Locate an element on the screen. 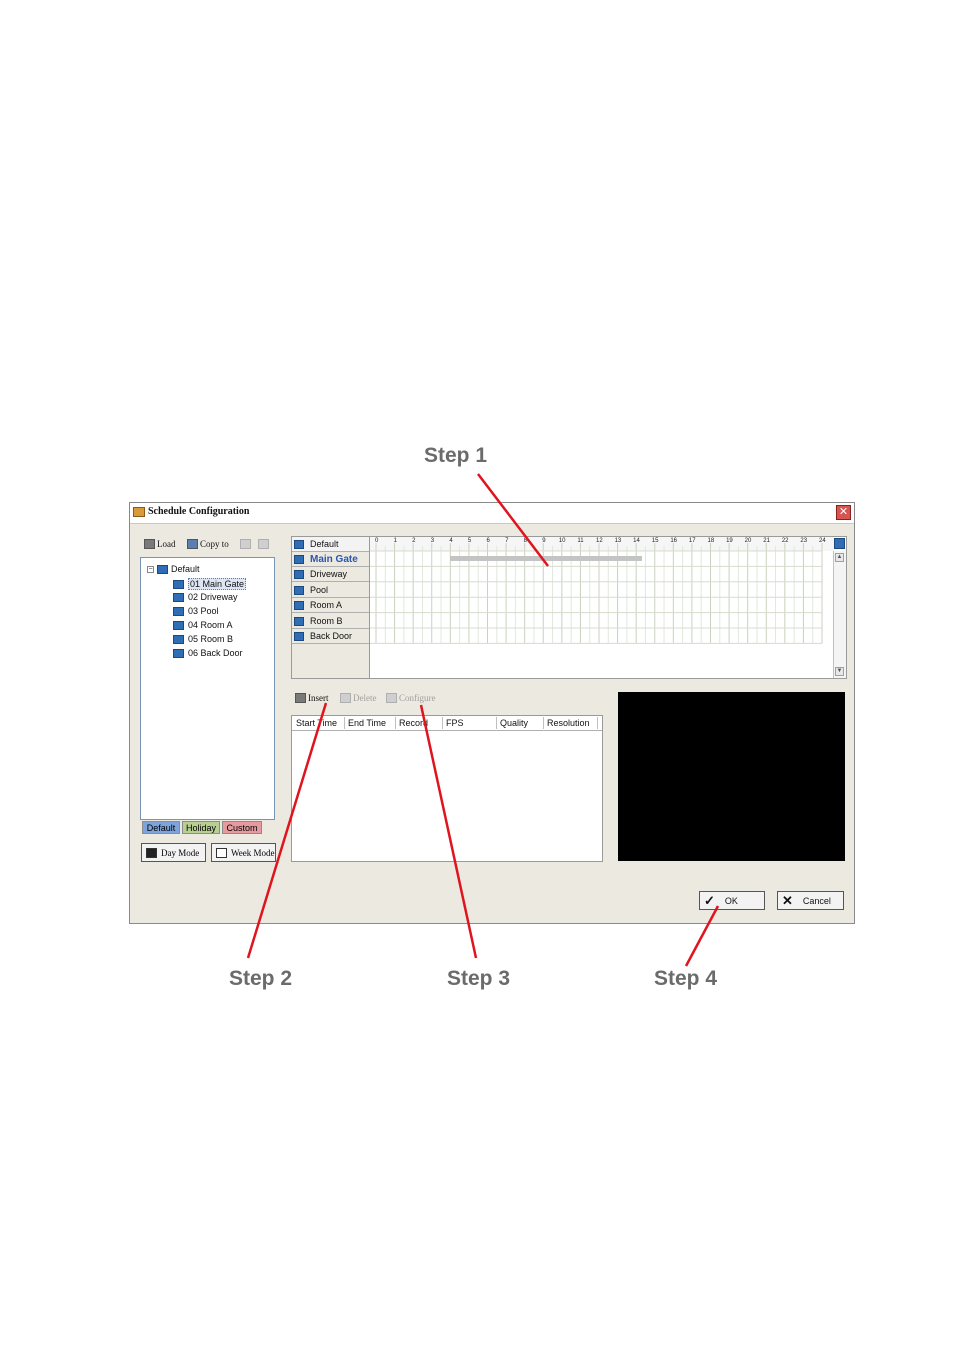 The height and width of the screenshot is (1356, 954). timeline-row-room-a: Room A is located at coordinates (330, 605).